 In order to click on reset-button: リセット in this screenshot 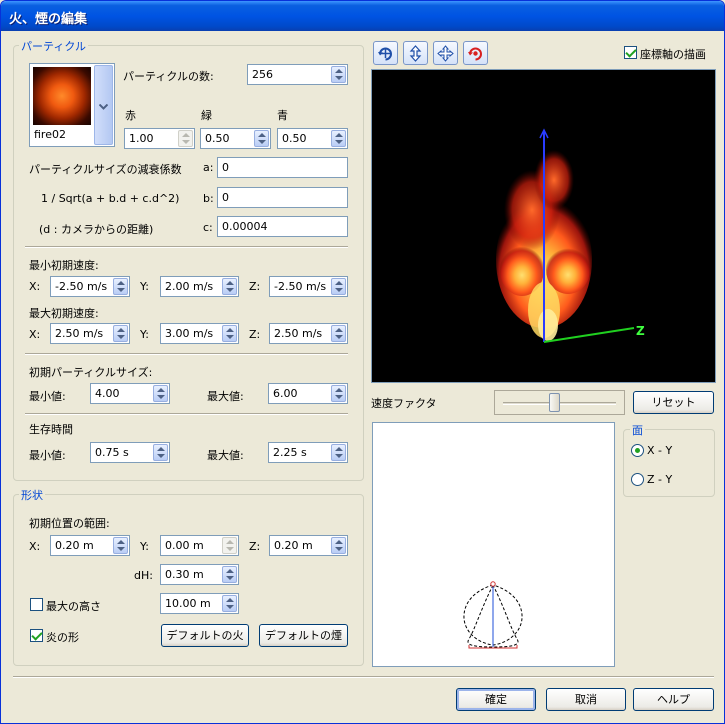, I will do `click(673, 402)`.